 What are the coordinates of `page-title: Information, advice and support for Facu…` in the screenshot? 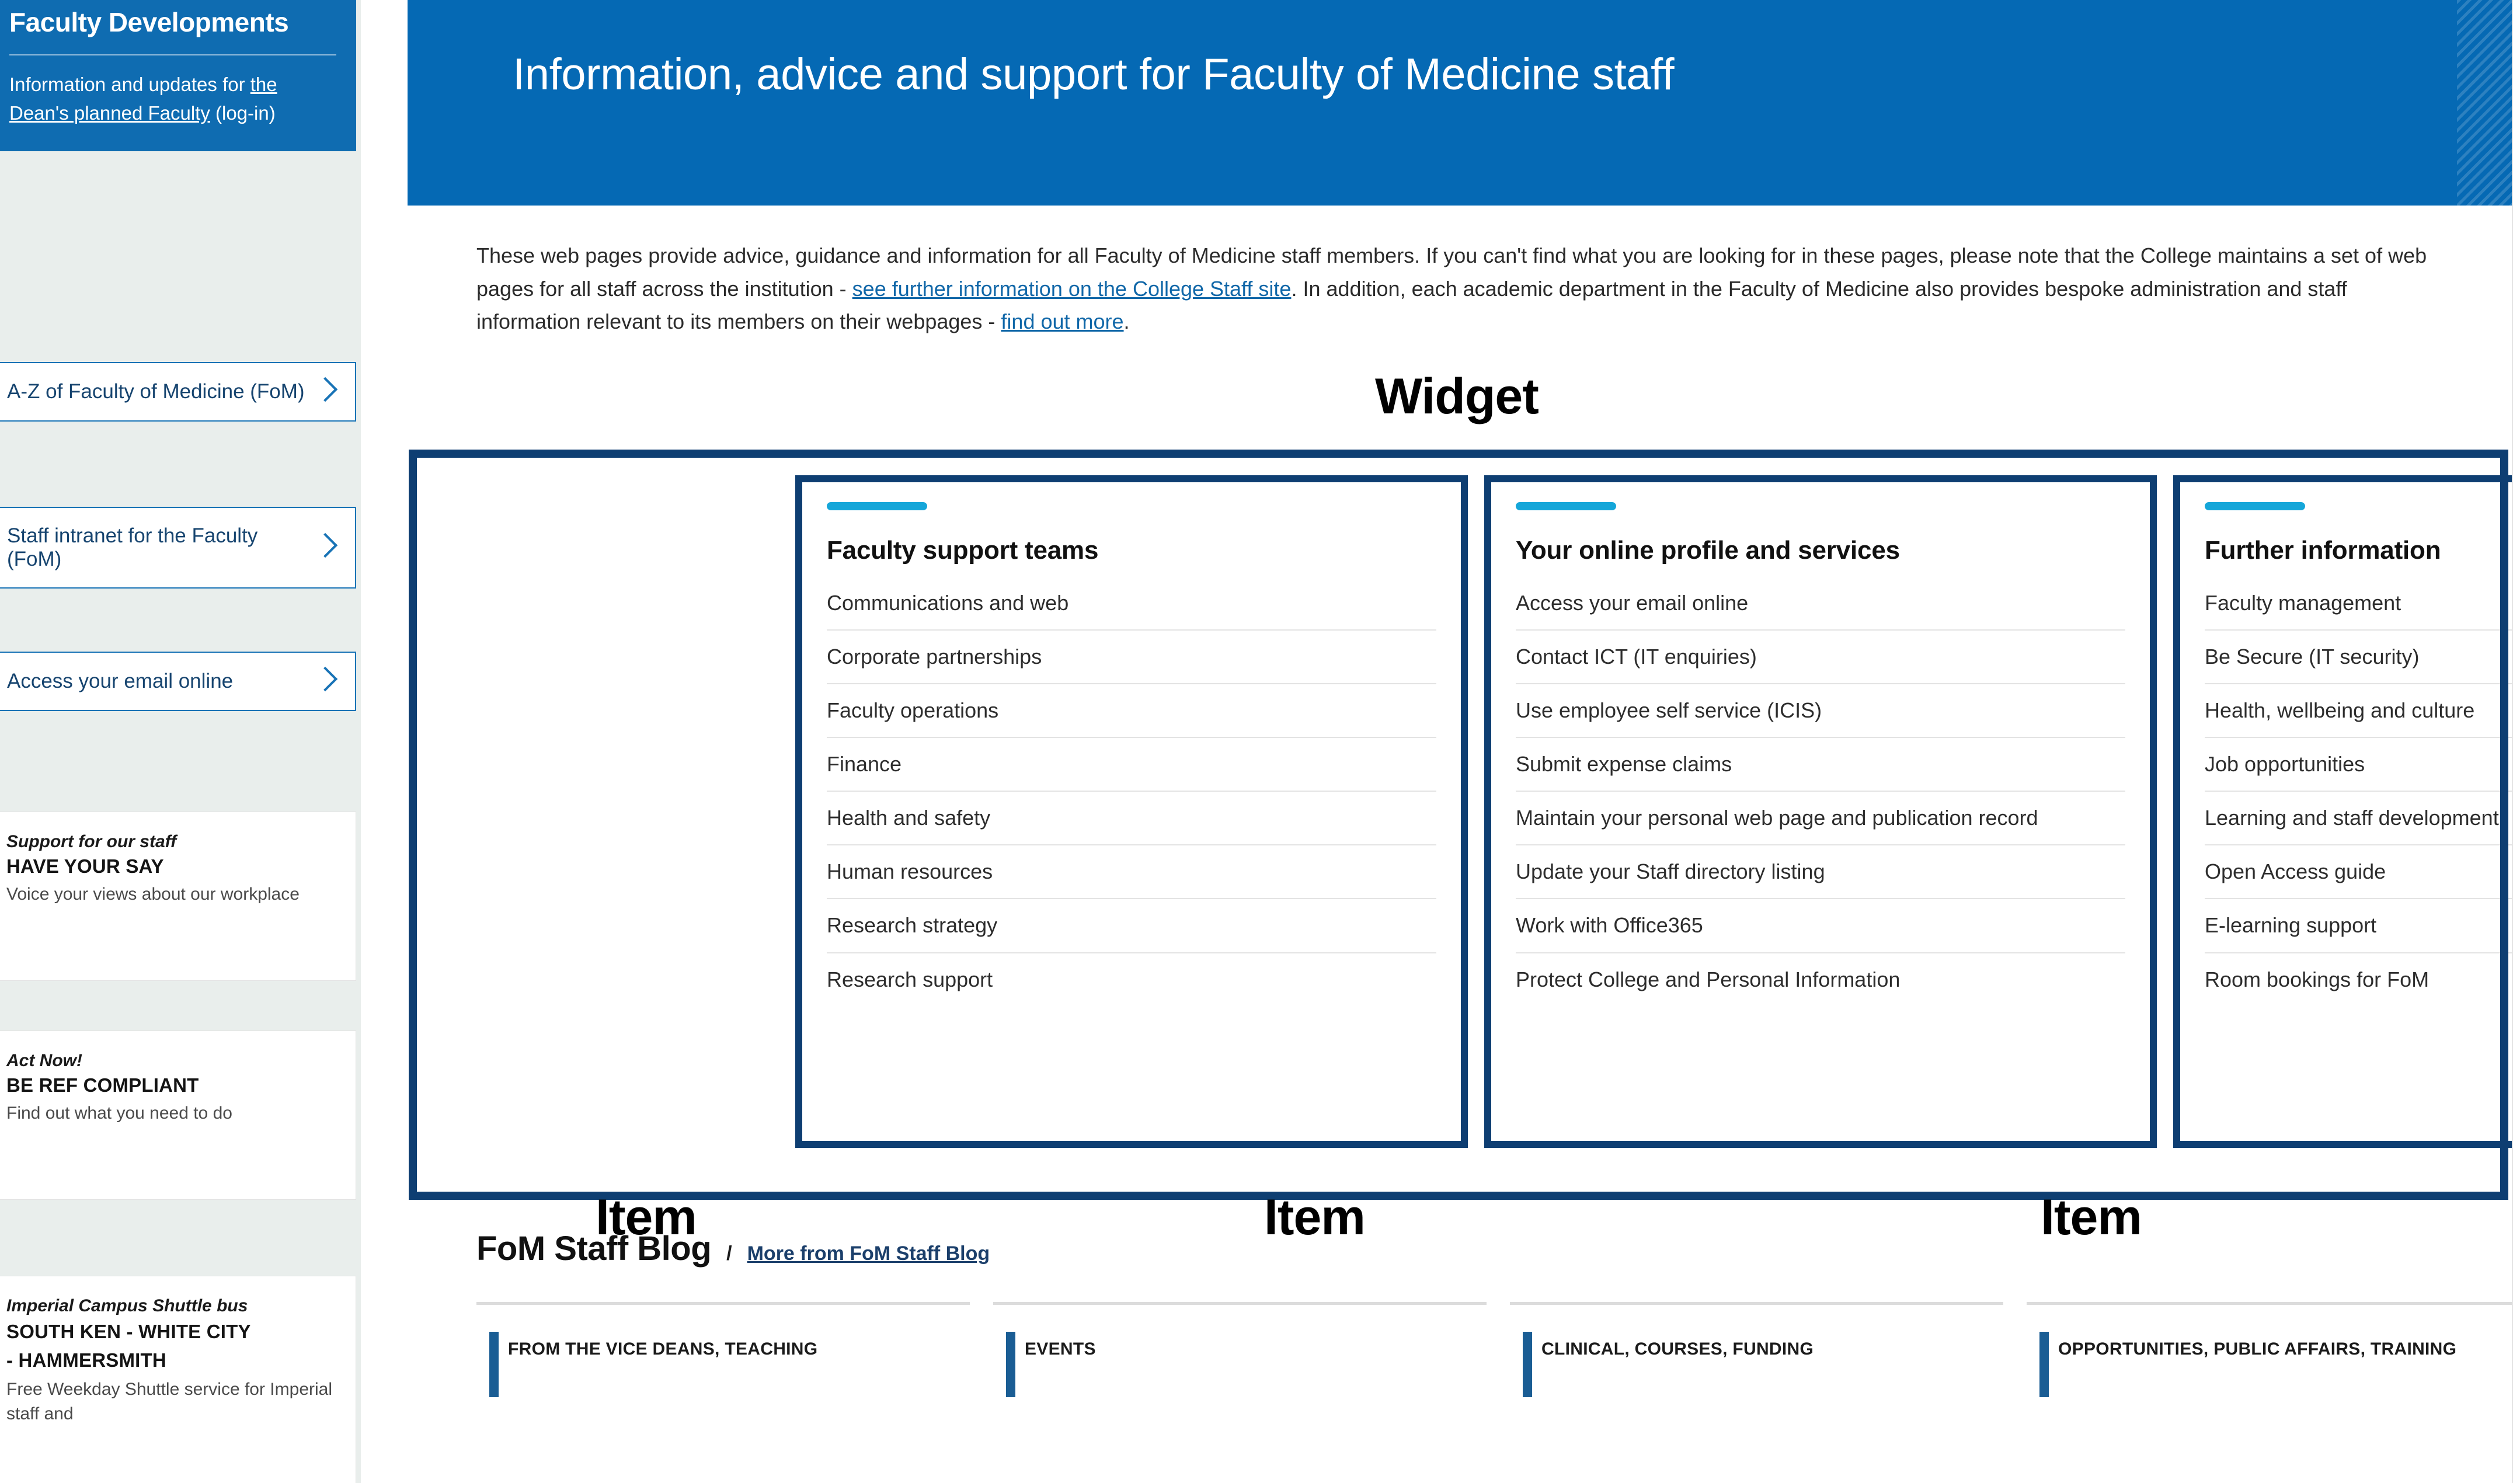 It's located at (1094, 74).